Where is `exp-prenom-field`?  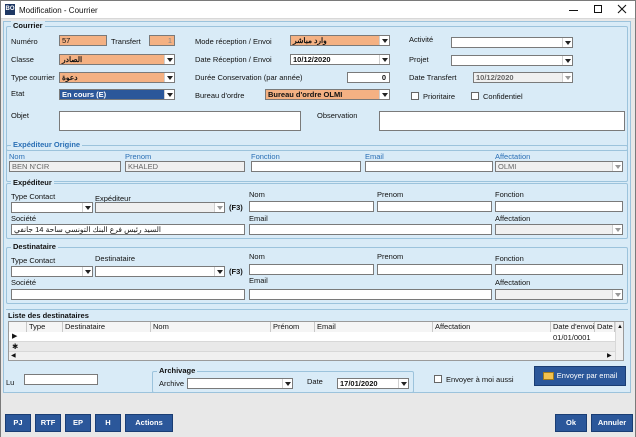 exp-prenom-field is located at coordinates (434, 206).